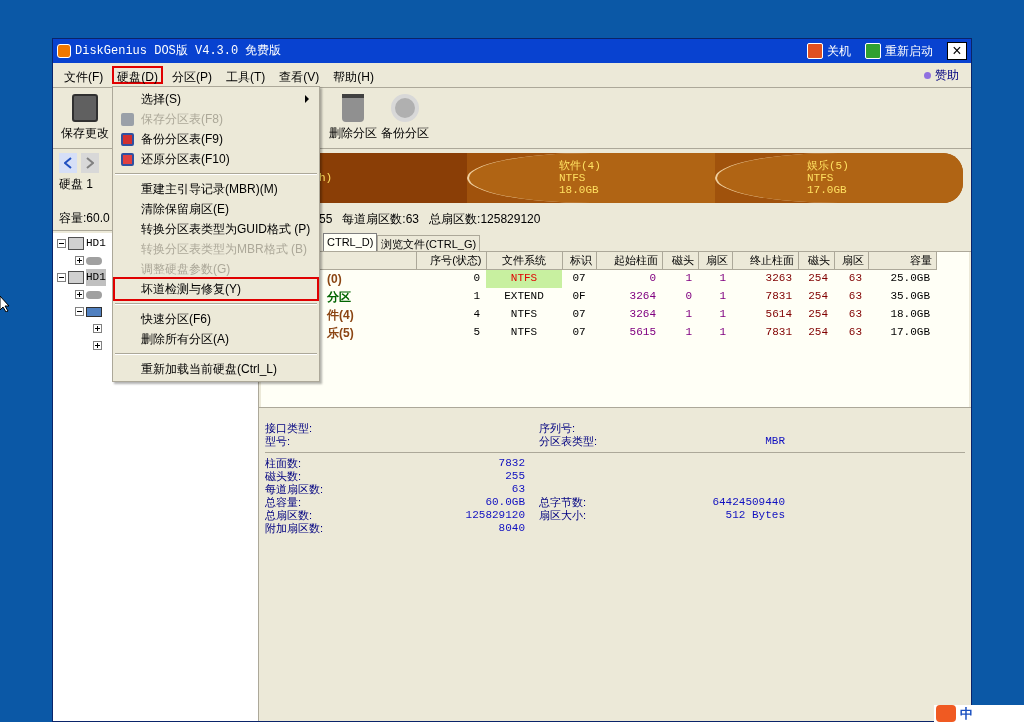 Image resolution: width=1024 pixels, height=722 pixels. I want to click on field-value: MBR, so click(775, 441).